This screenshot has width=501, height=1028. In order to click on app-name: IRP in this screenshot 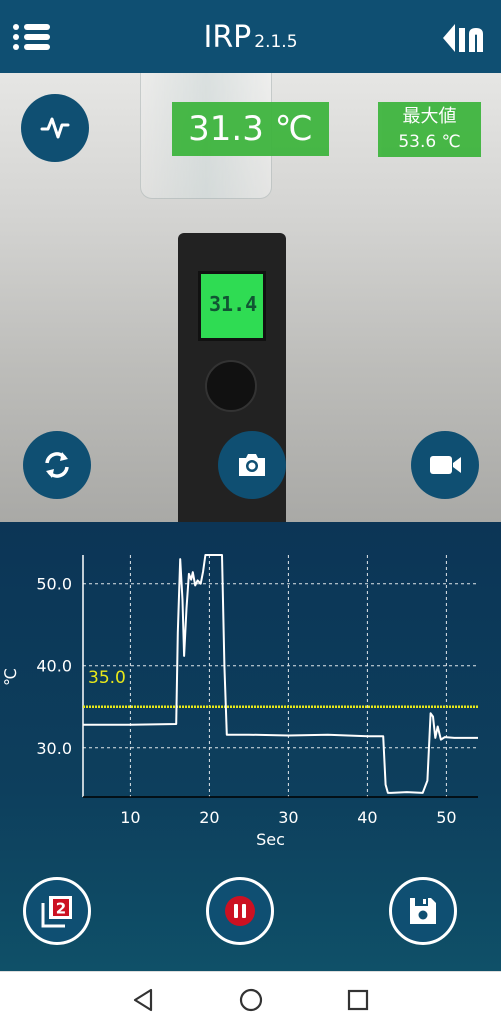, I will do `click(227, 37)`.